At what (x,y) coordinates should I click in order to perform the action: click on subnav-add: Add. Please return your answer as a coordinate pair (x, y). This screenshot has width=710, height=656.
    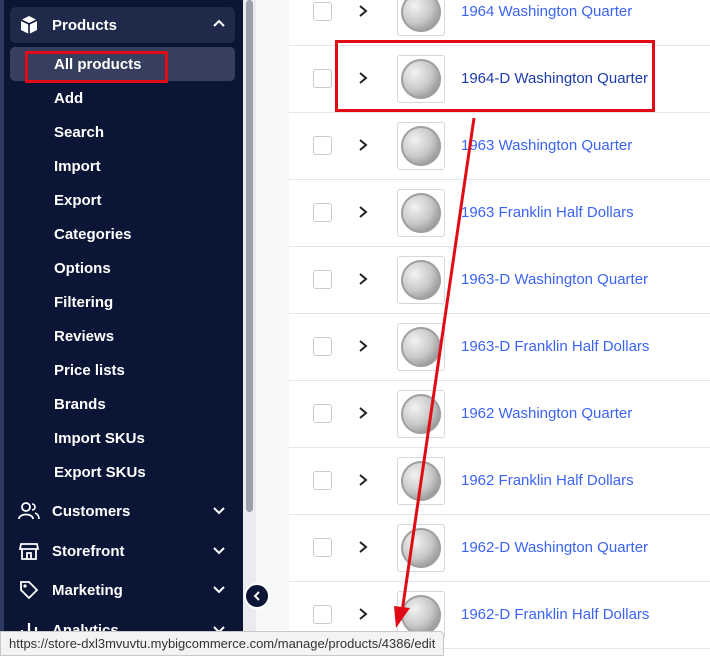
    Looking at the image, I should click on (68, 98).